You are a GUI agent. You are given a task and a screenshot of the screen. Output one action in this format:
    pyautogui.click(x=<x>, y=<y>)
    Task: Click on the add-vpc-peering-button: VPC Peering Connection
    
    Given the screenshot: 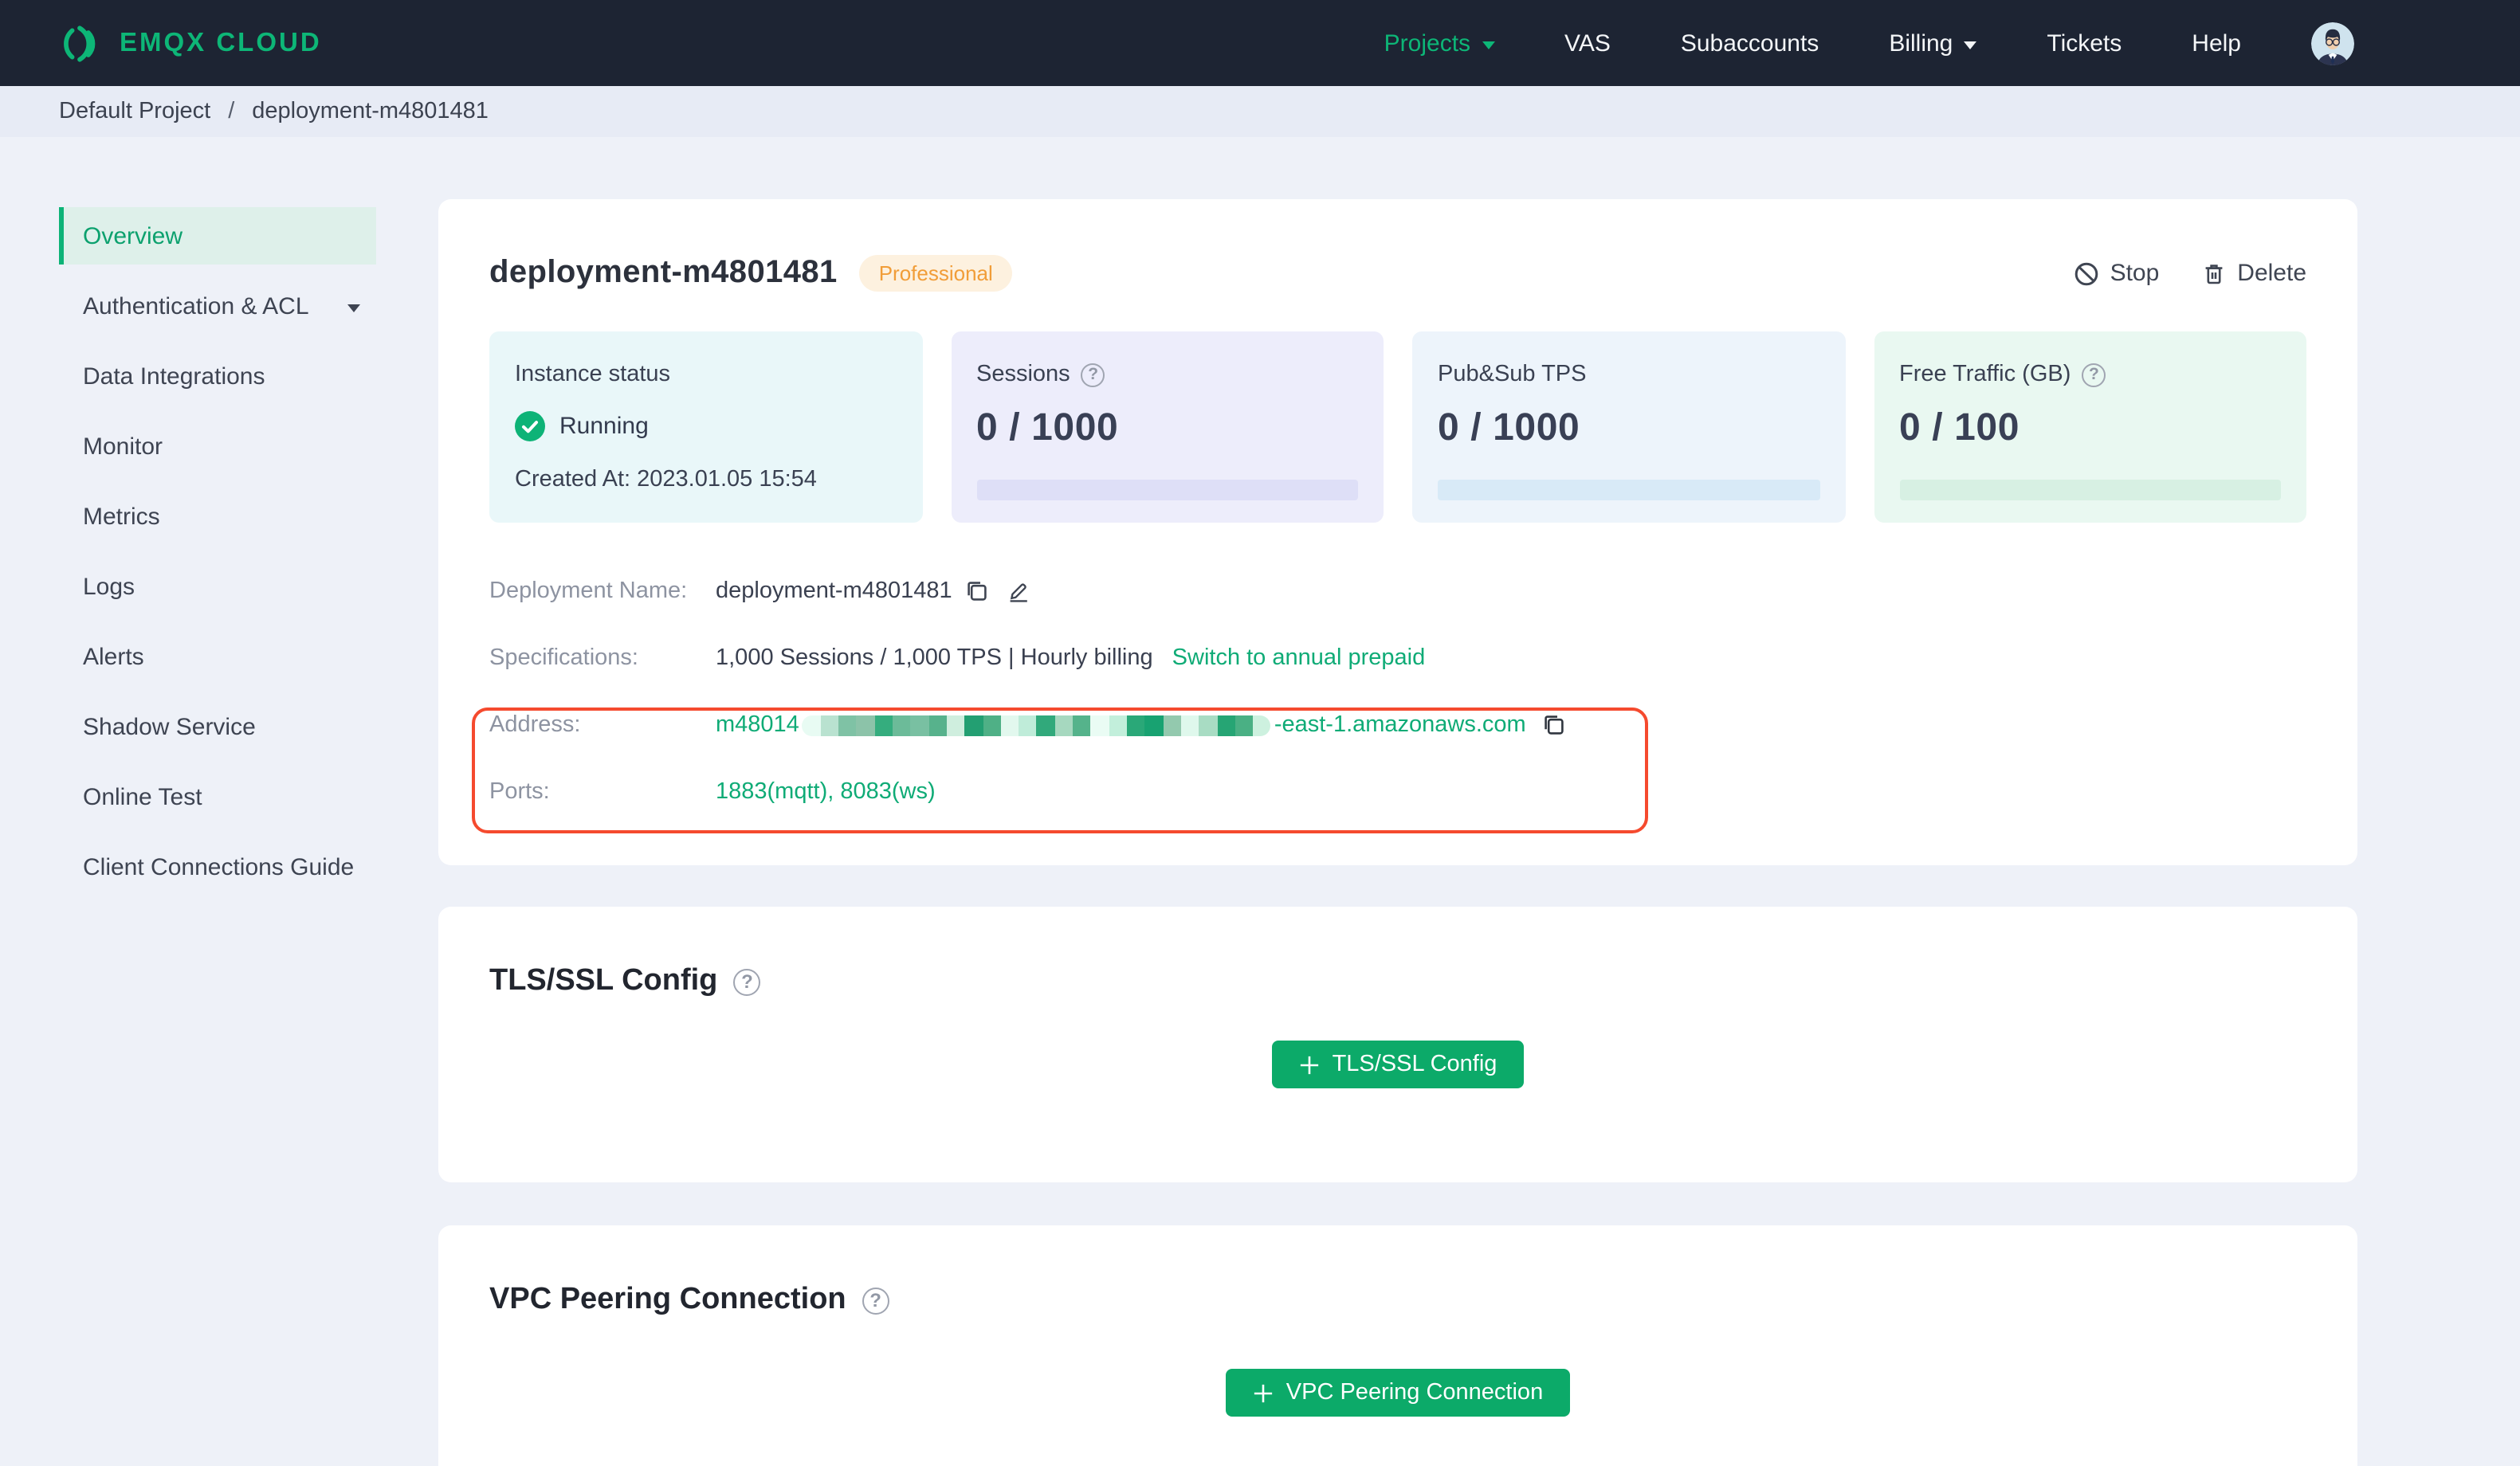 What is the action you would take?
    pyautogui.click(x=1398, y=1393)
    